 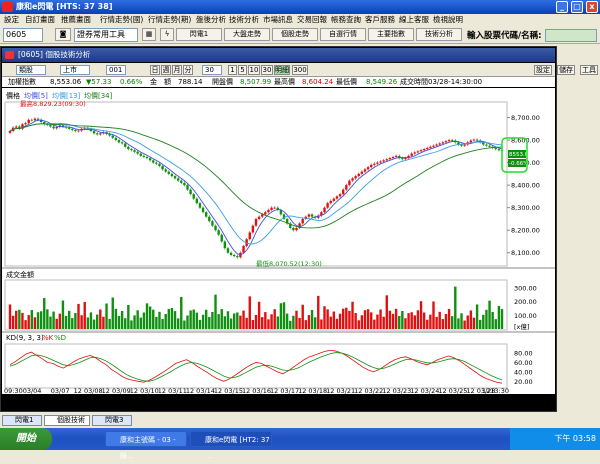 I want to click on menu-item-custom-screen: 自訂畫面, so click(x=40, y=20).